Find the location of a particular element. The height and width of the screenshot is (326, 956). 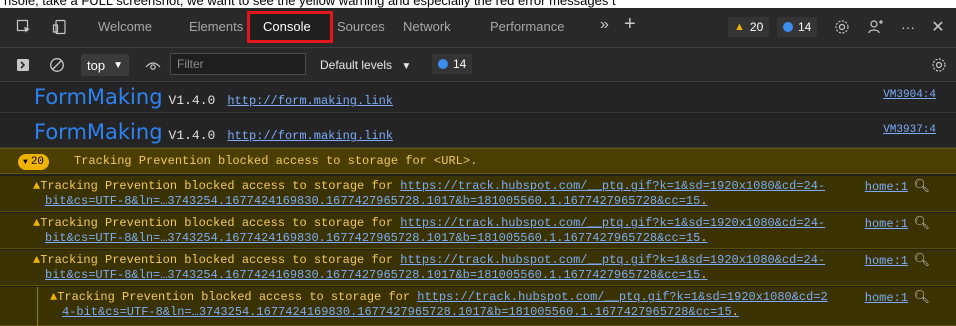

warning-count-badge: ▲ 20 is located at coordinates (749, 27).